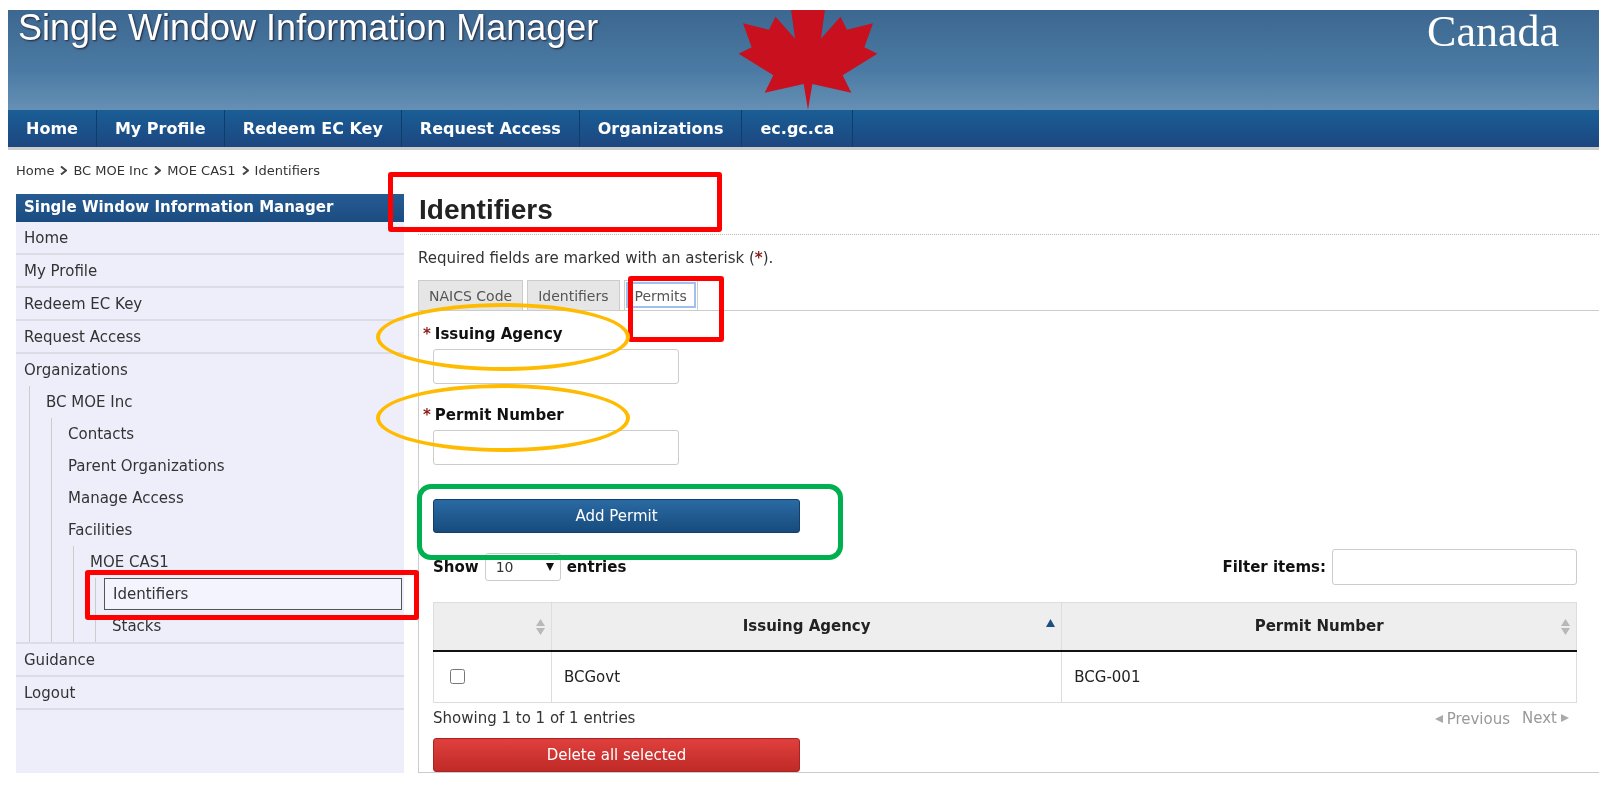  I want to click on previous-arrow-icon, so click(1438, 719).